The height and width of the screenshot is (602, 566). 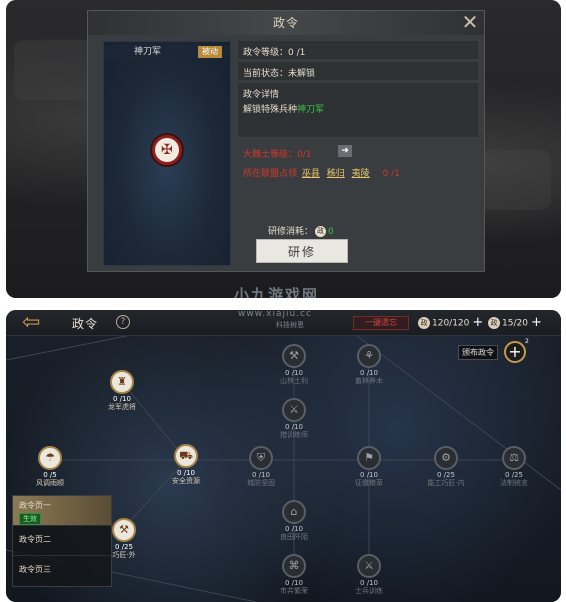 I want to click on place-link-2: 秭归, so click(x=336, y=174).